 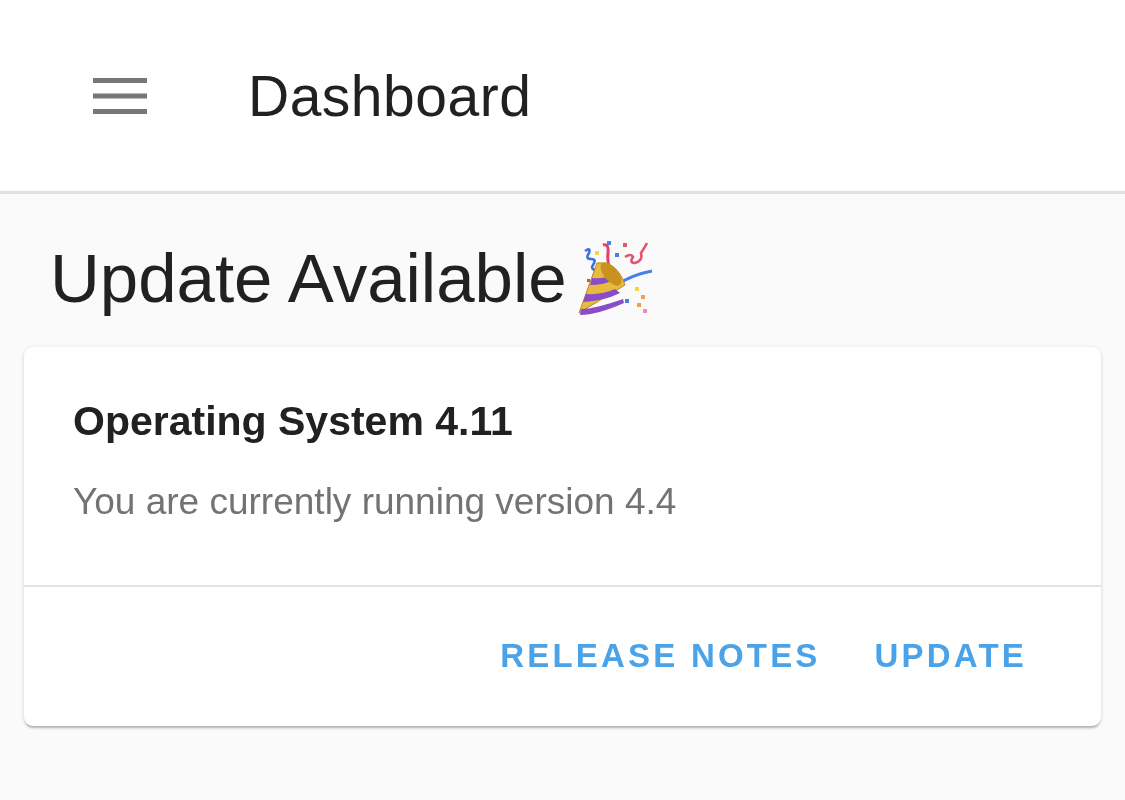 What do you see at coordinates (390, 95) in the screenshot?
I see `page-title: Dashboard` at bounding box center [390, 95].